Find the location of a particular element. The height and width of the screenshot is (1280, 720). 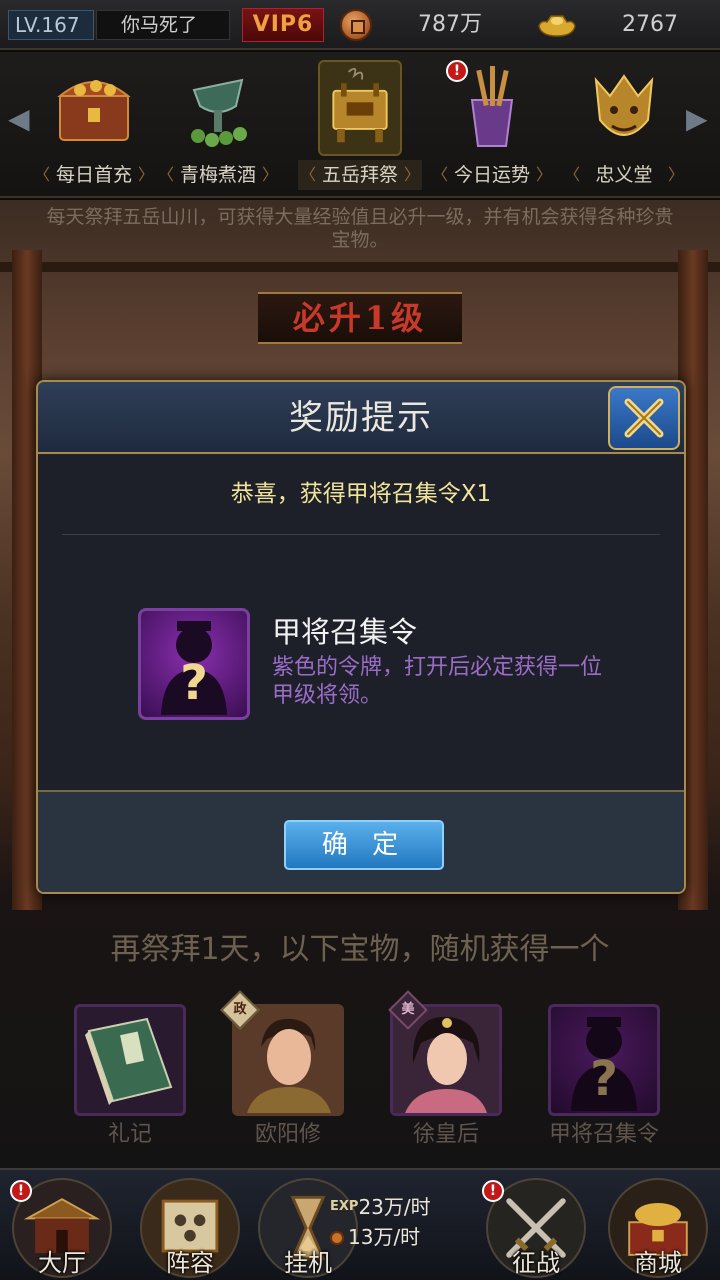

level-up-banner: 必升1级 is located at coordinates (360, 318).